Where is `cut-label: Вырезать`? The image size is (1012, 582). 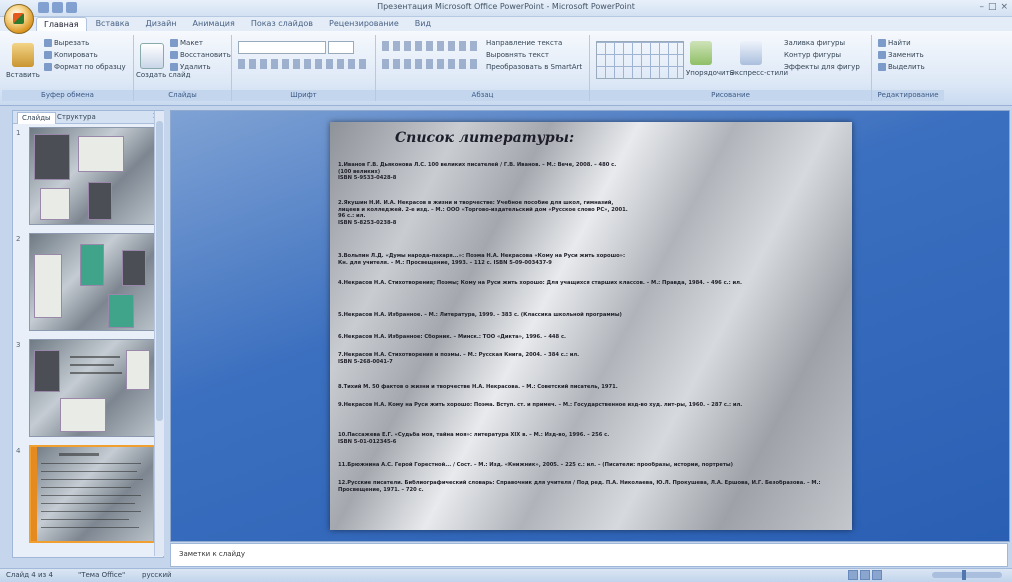 cut-label: Вырезать is located at coordinates (72, 43).